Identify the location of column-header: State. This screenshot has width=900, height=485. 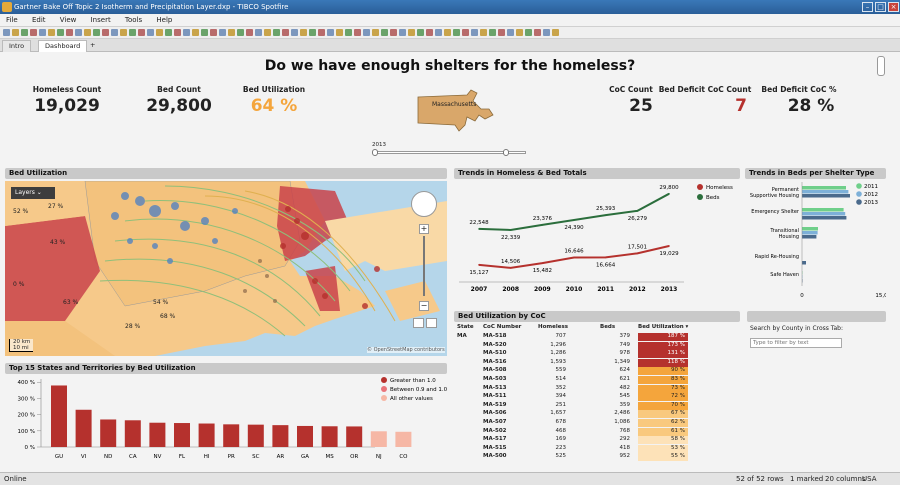
(465, 327).